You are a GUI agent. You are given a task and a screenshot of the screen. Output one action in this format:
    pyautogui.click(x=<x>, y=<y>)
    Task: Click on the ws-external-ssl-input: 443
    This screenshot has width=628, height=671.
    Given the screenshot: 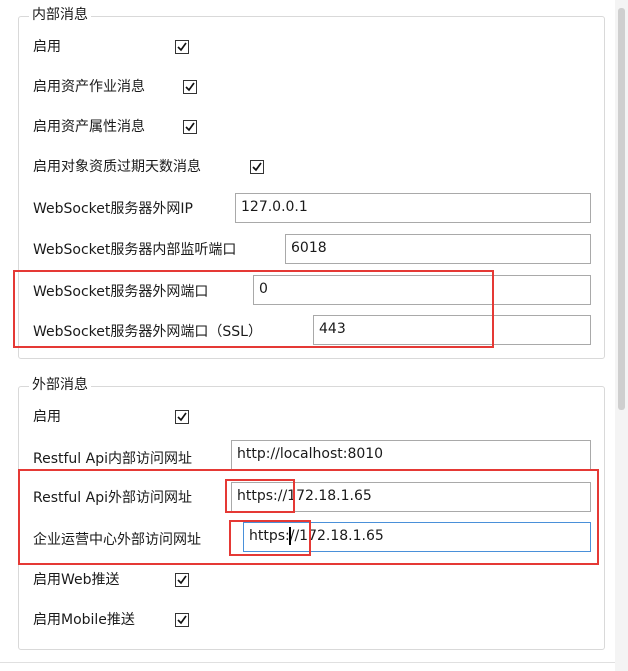 What is the action you would take?
    pyautogui.click(x=452, y=330)
    